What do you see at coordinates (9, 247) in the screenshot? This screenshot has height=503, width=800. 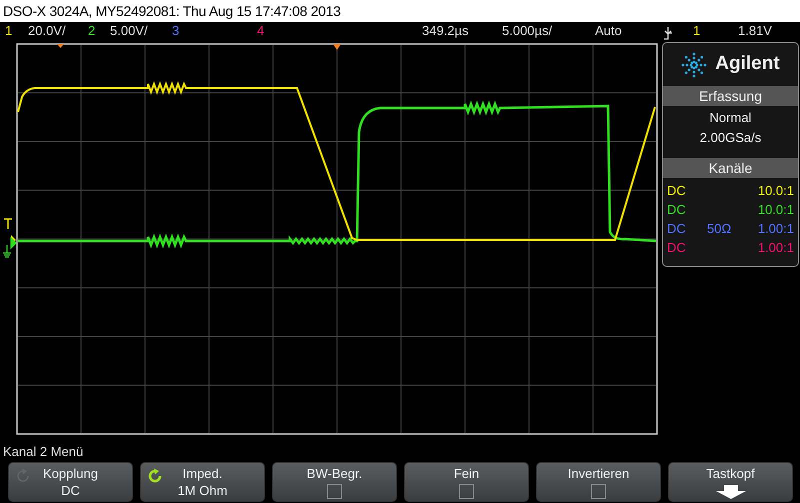 I see `channel2-marker-icon` at bounding box center [9, 247].